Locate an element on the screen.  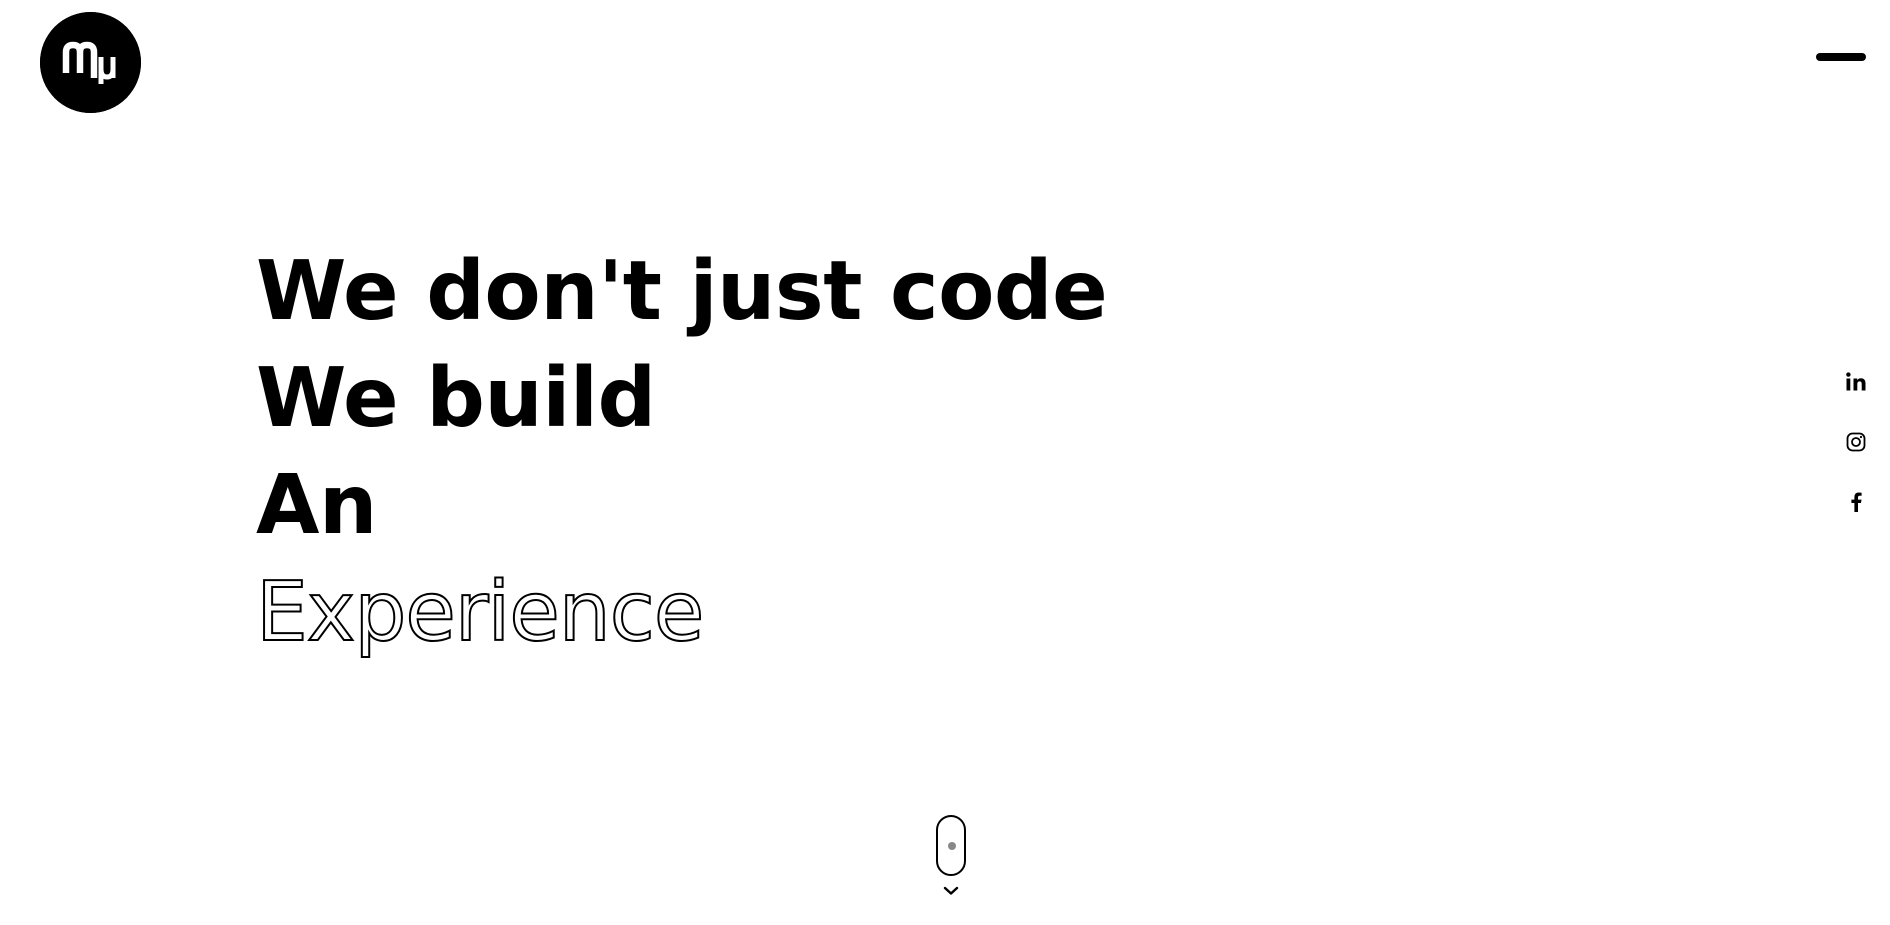
menu-button is located at coordinates (1838, 57).